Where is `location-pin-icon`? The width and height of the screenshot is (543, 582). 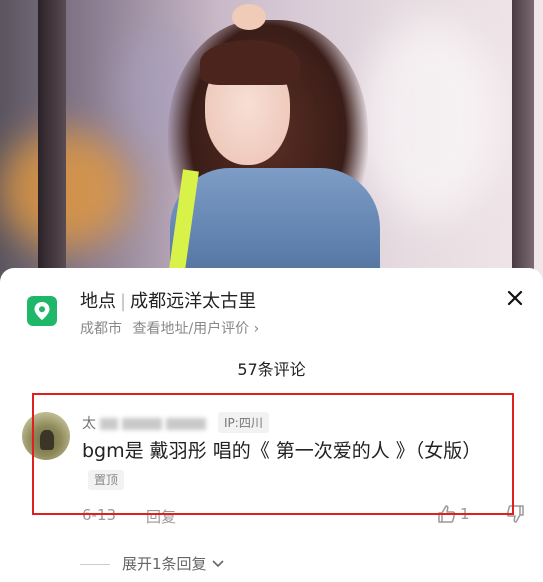
location-pin-icon is located at coordinates (42, 311).